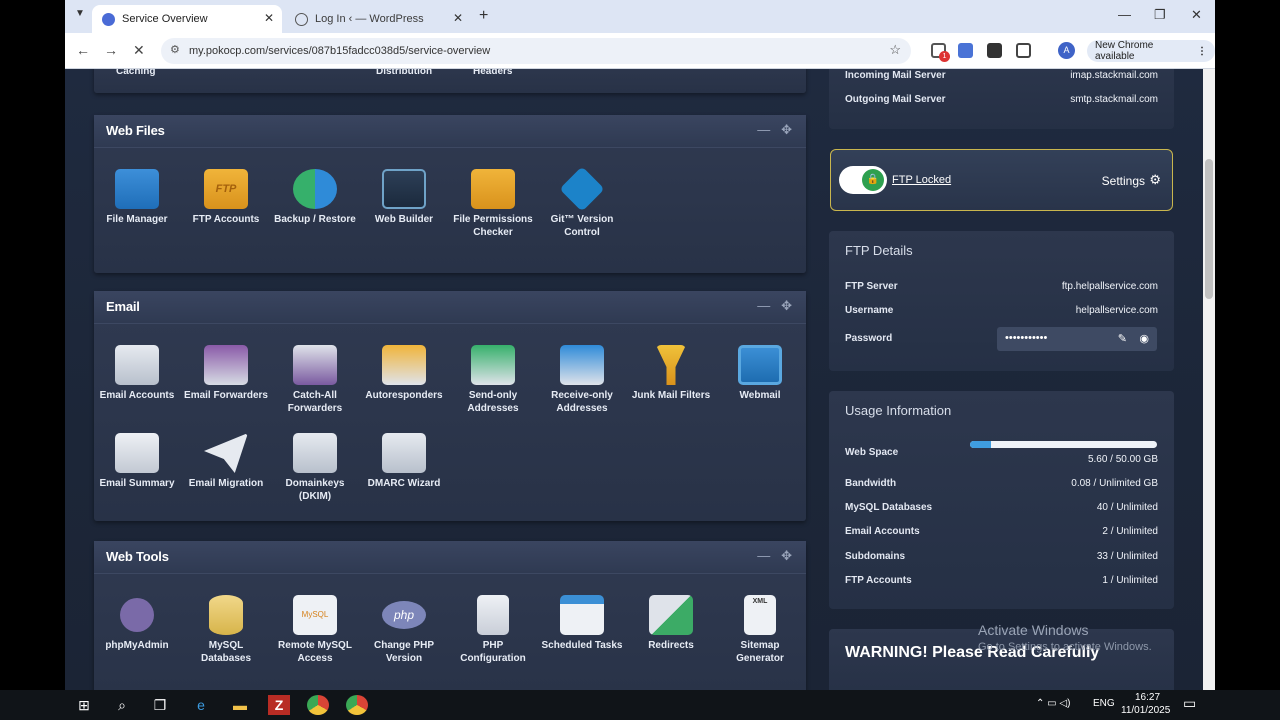 This screenshot has width=1280, height=720. What do you see at coordinates (863, 180) in the screenshot?
I see `ftp-lock-toggle: 🔒` at bounding box center [863, 180].